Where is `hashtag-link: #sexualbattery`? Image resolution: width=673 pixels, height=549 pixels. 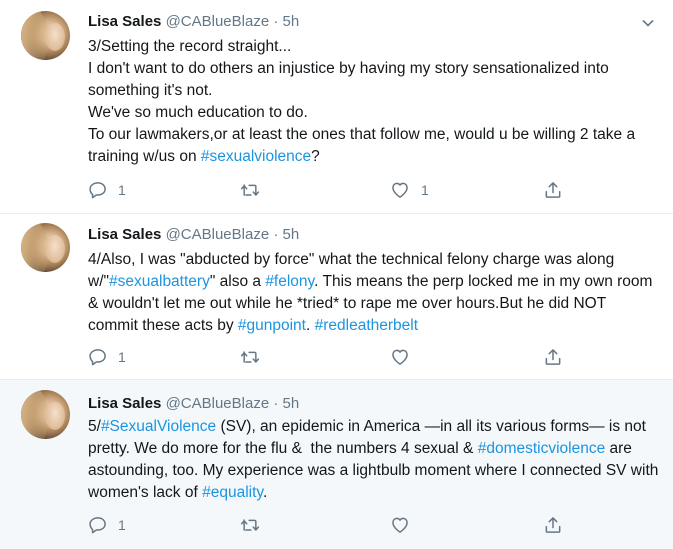
hashtag-link: #sexualbattery is located at coordinates (159, 281).